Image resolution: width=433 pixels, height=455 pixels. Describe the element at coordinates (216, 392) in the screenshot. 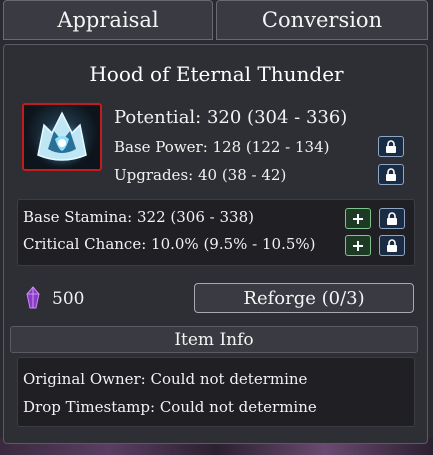

I see `item-info-box` at that location.